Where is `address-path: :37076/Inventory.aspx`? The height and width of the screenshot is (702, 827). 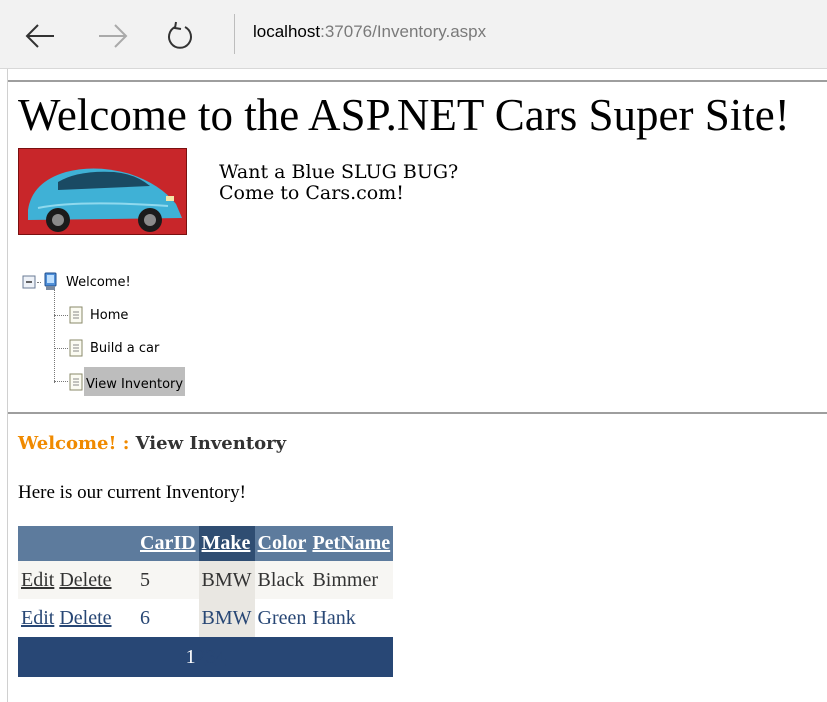
address-path: :37076/Inventory.aspx is located at coordinates (403, 31).